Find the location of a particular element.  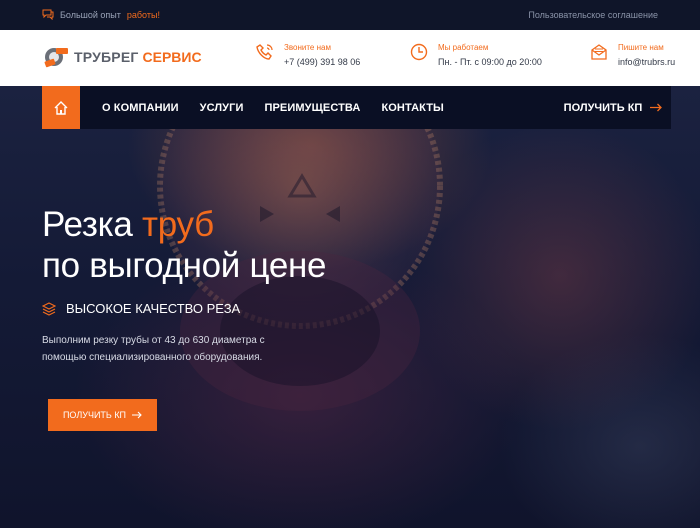

contact-email-value: info@trubrs.ru is located at coordinates (647, 62).